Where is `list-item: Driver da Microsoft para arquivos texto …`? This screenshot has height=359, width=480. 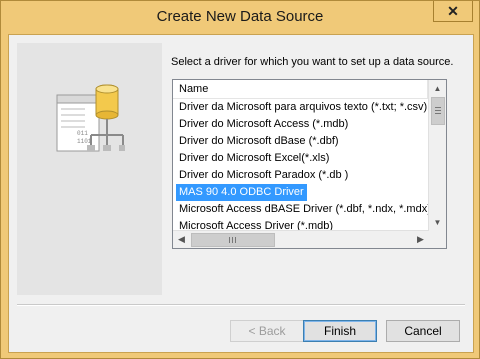 list-item: Driver da Microsoft para arquivos texto … is located at coordinates (306, 107).